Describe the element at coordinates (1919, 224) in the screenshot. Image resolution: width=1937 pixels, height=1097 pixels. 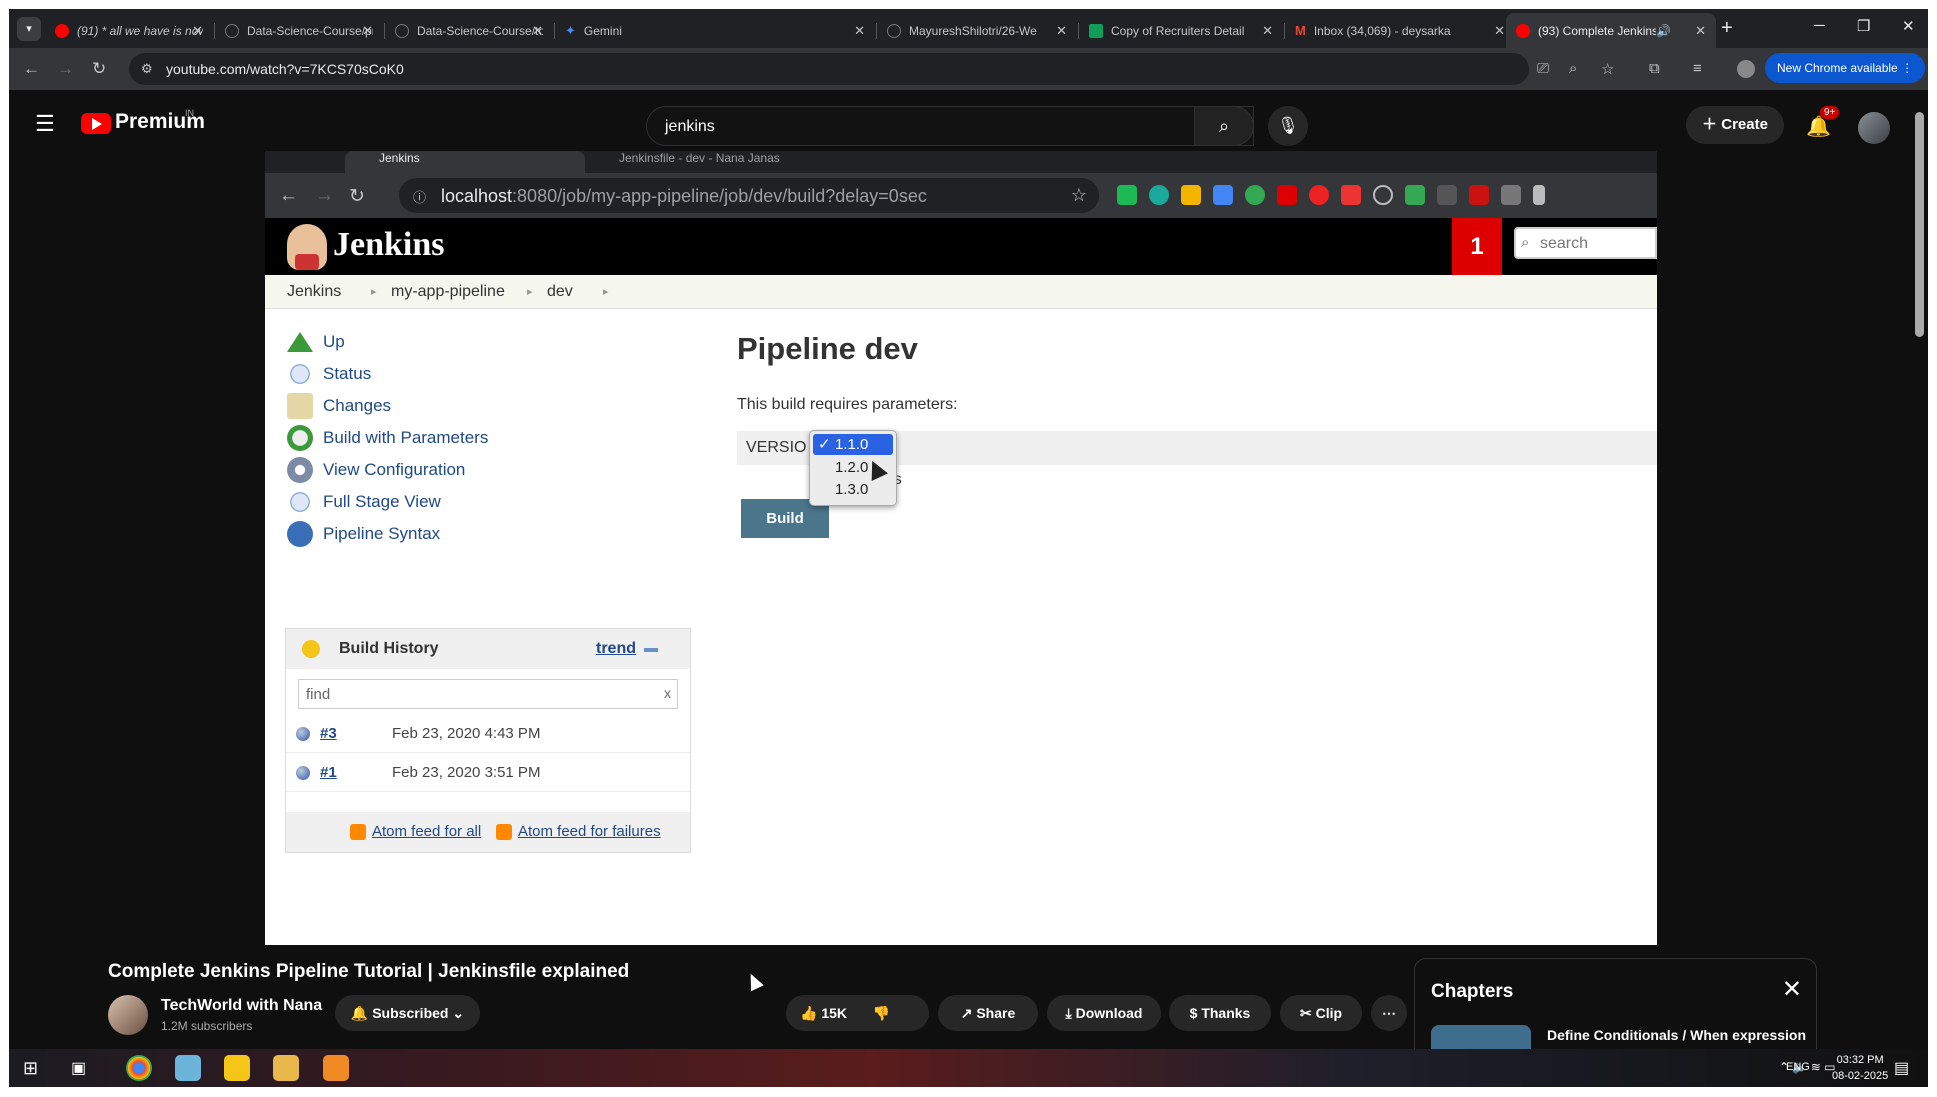
I see `scrollbar-thumb` at that location.